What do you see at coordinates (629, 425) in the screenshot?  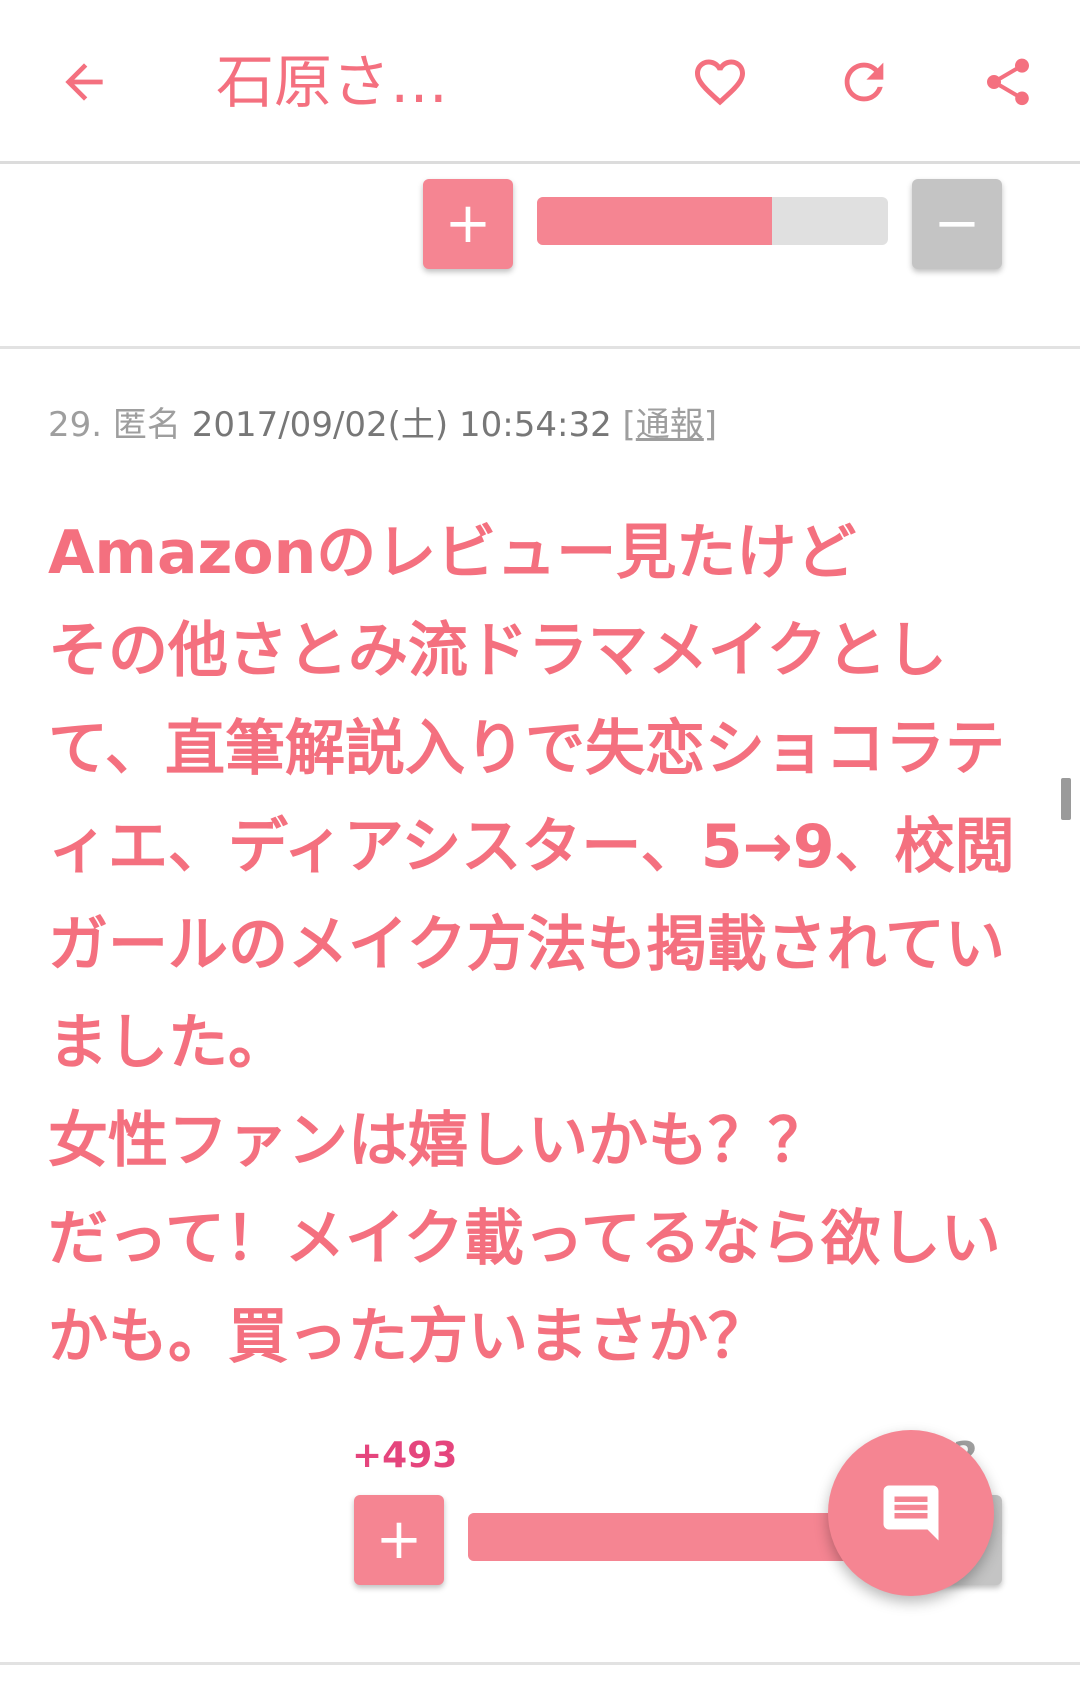 I see `report-bracket-open: [` at bounding box center [629, 425].